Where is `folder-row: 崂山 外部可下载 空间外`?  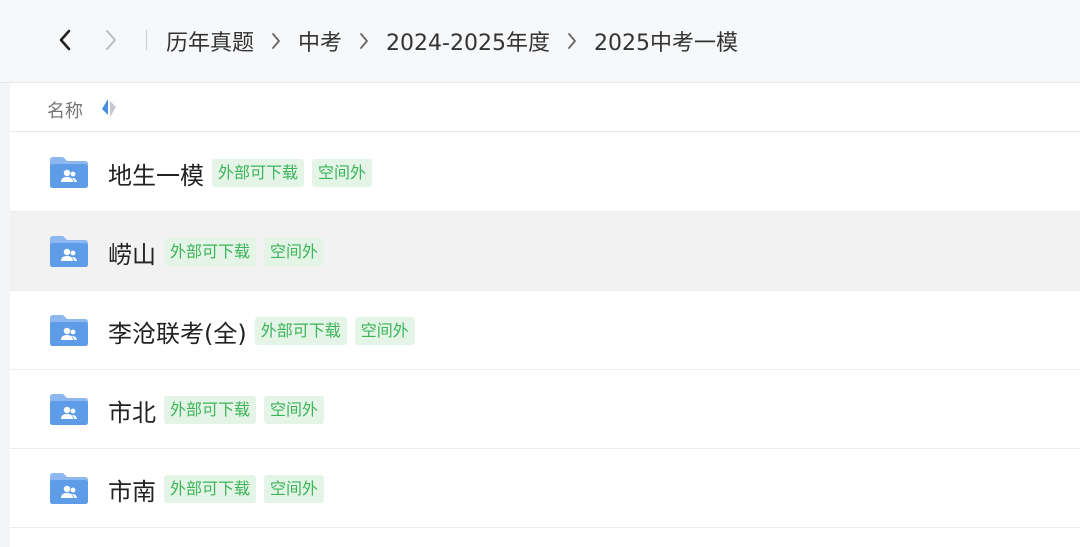
folder-row: 崂山 外部可下载 空间外 is located at coordinates (545, 251).